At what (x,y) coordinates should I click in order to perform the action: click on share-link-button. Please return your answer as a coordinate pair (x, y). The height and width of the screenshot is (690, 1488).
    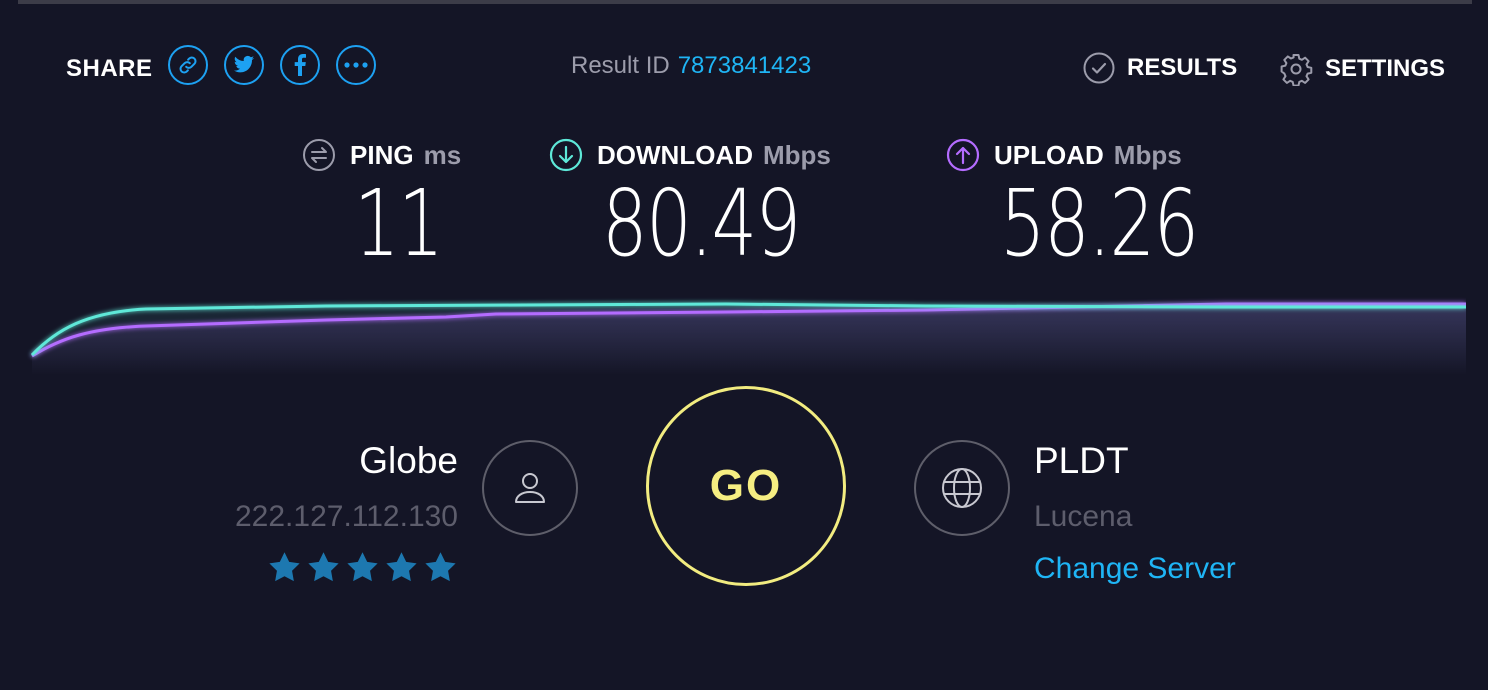
    Looking at the image, I should click on (188, 65).